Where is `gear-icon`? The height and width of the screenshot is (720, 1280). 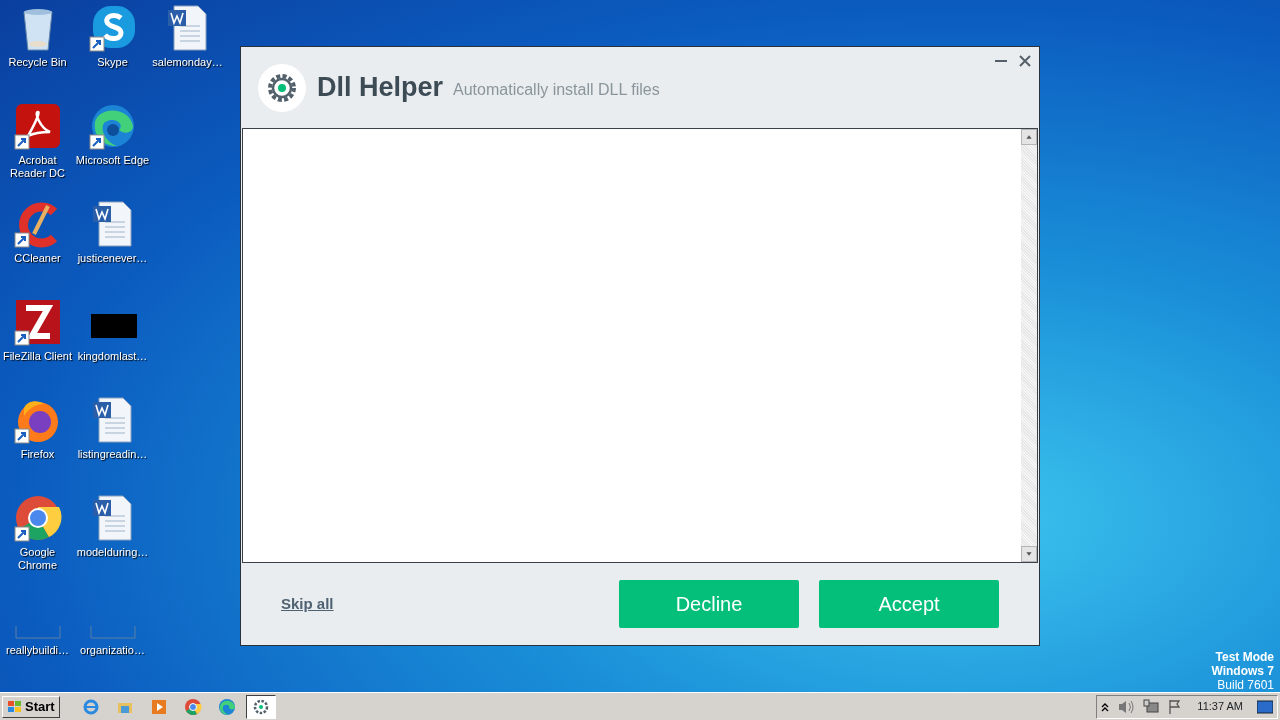
gear-icon is located at coordinates (260, 706).